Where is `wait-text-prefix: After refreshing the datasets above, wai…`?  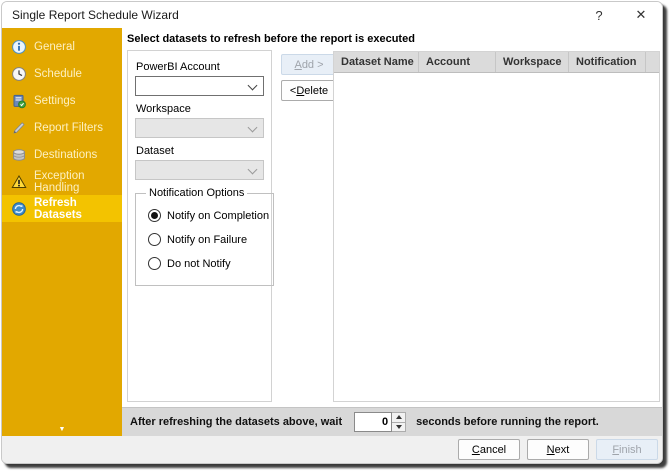
wait-text-prefix: After refreshing the datasets above, wai… is located at coordinates (236, 422).